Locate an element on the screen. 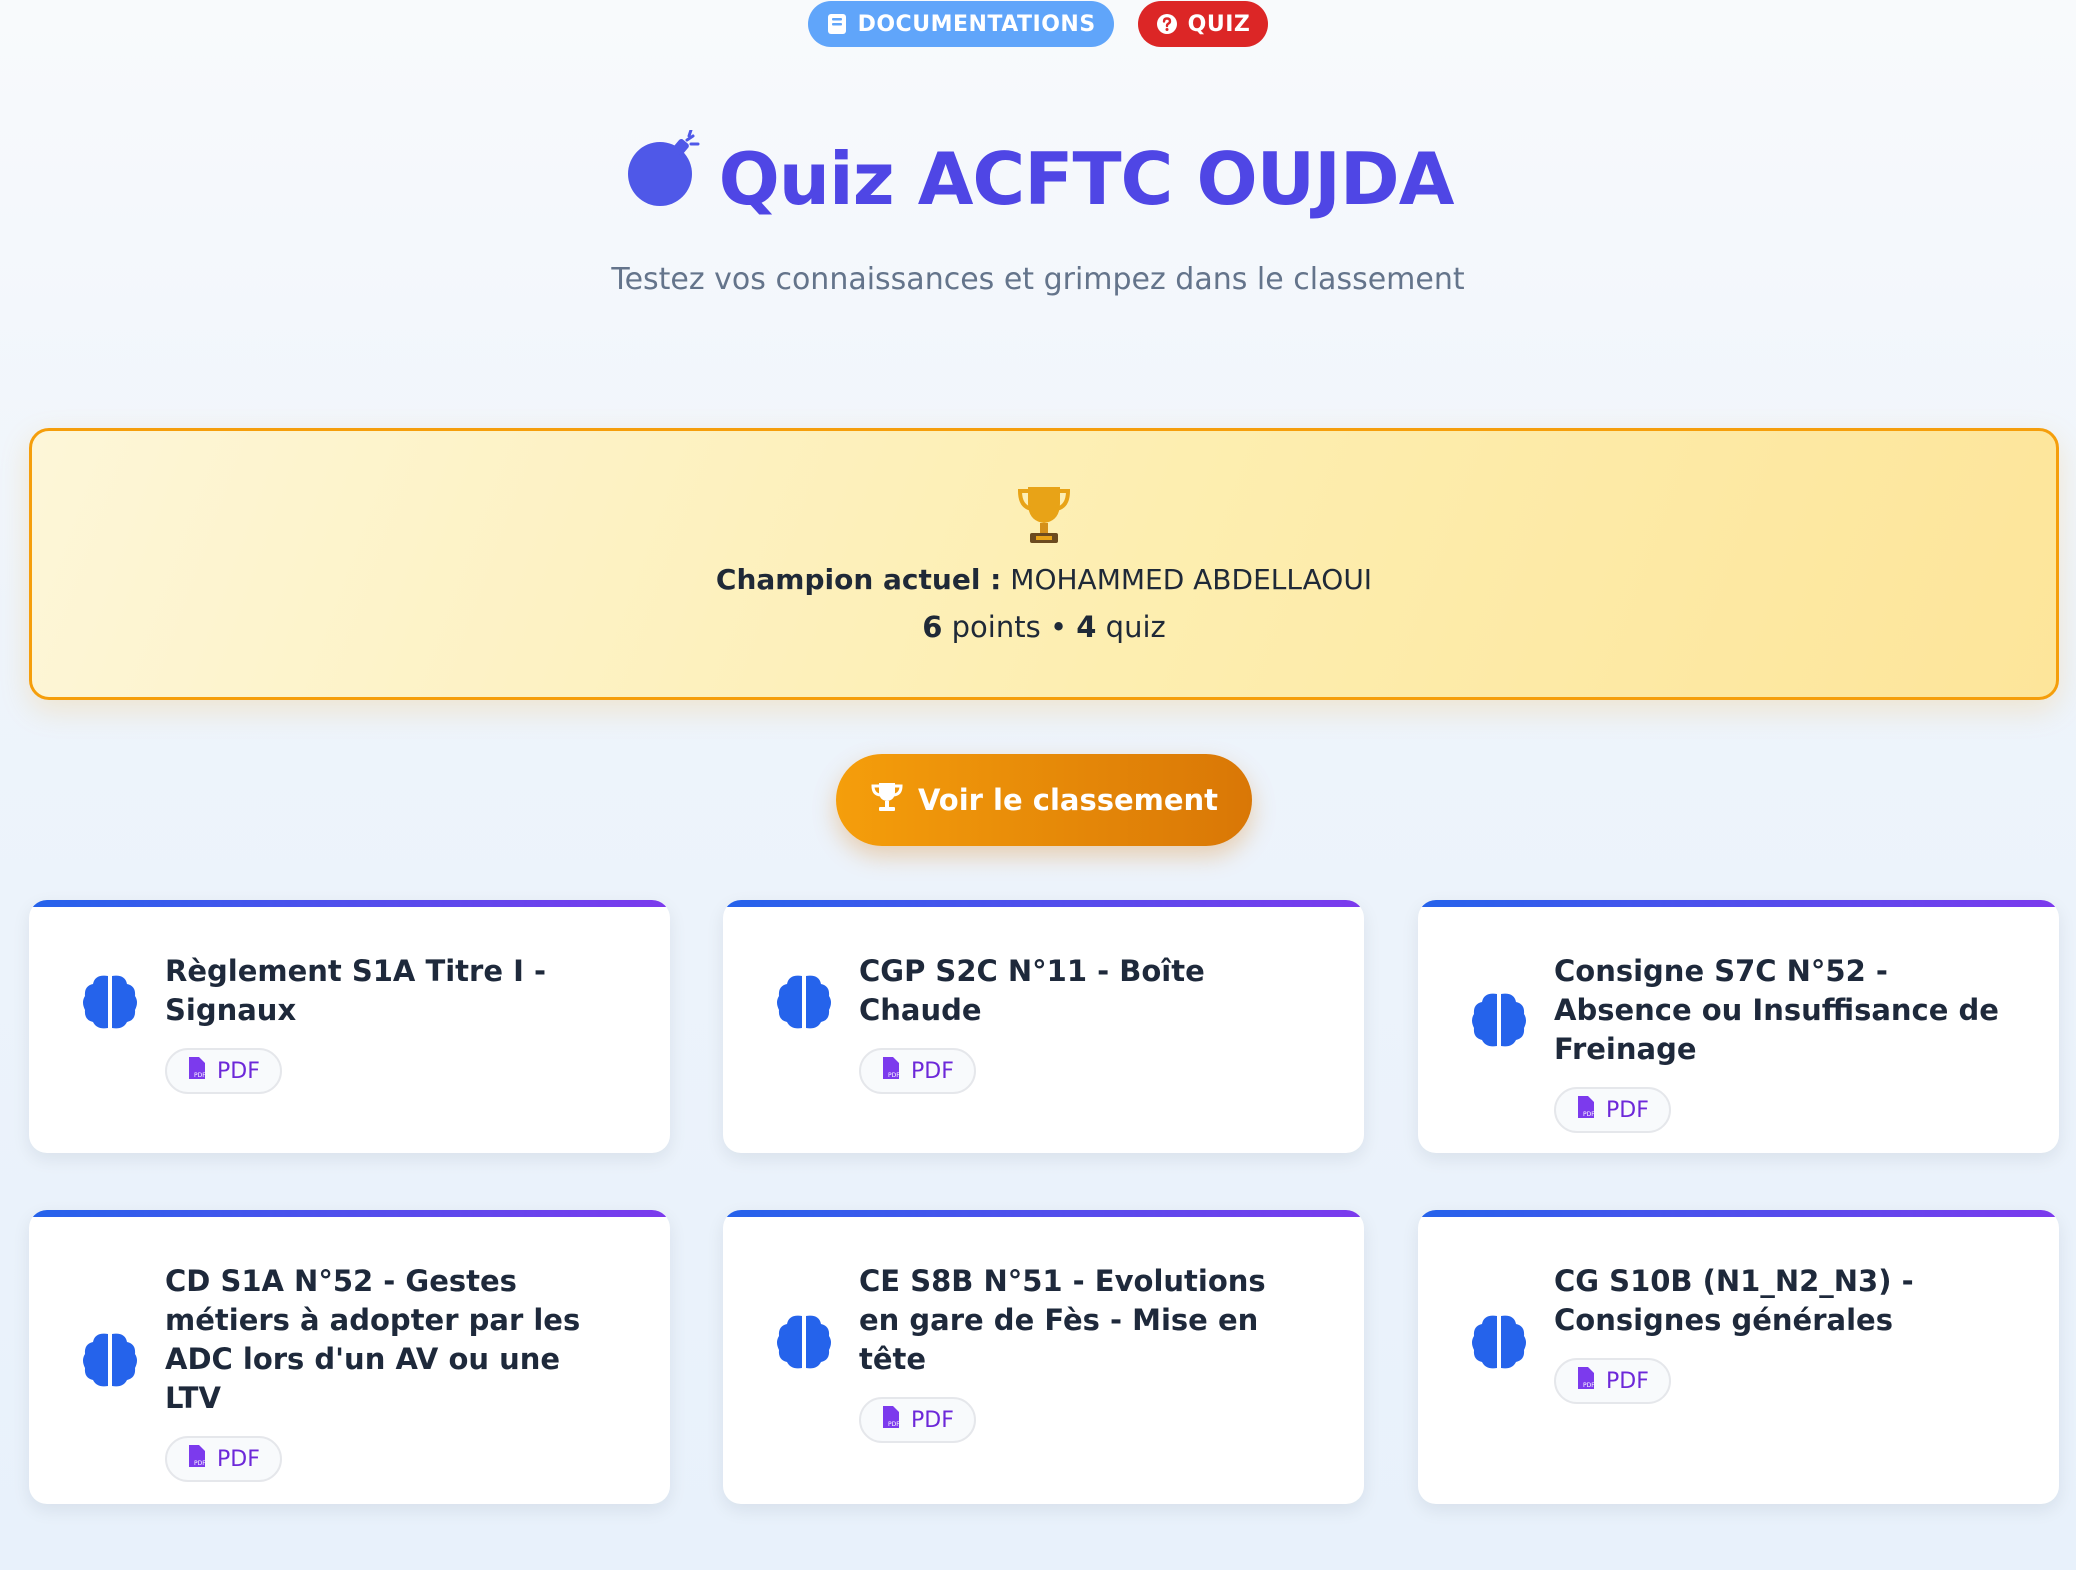 This screenshot has width=2076, height=1570. nav-quiz-label: QUIZ is located at coordinates (1219, 24).